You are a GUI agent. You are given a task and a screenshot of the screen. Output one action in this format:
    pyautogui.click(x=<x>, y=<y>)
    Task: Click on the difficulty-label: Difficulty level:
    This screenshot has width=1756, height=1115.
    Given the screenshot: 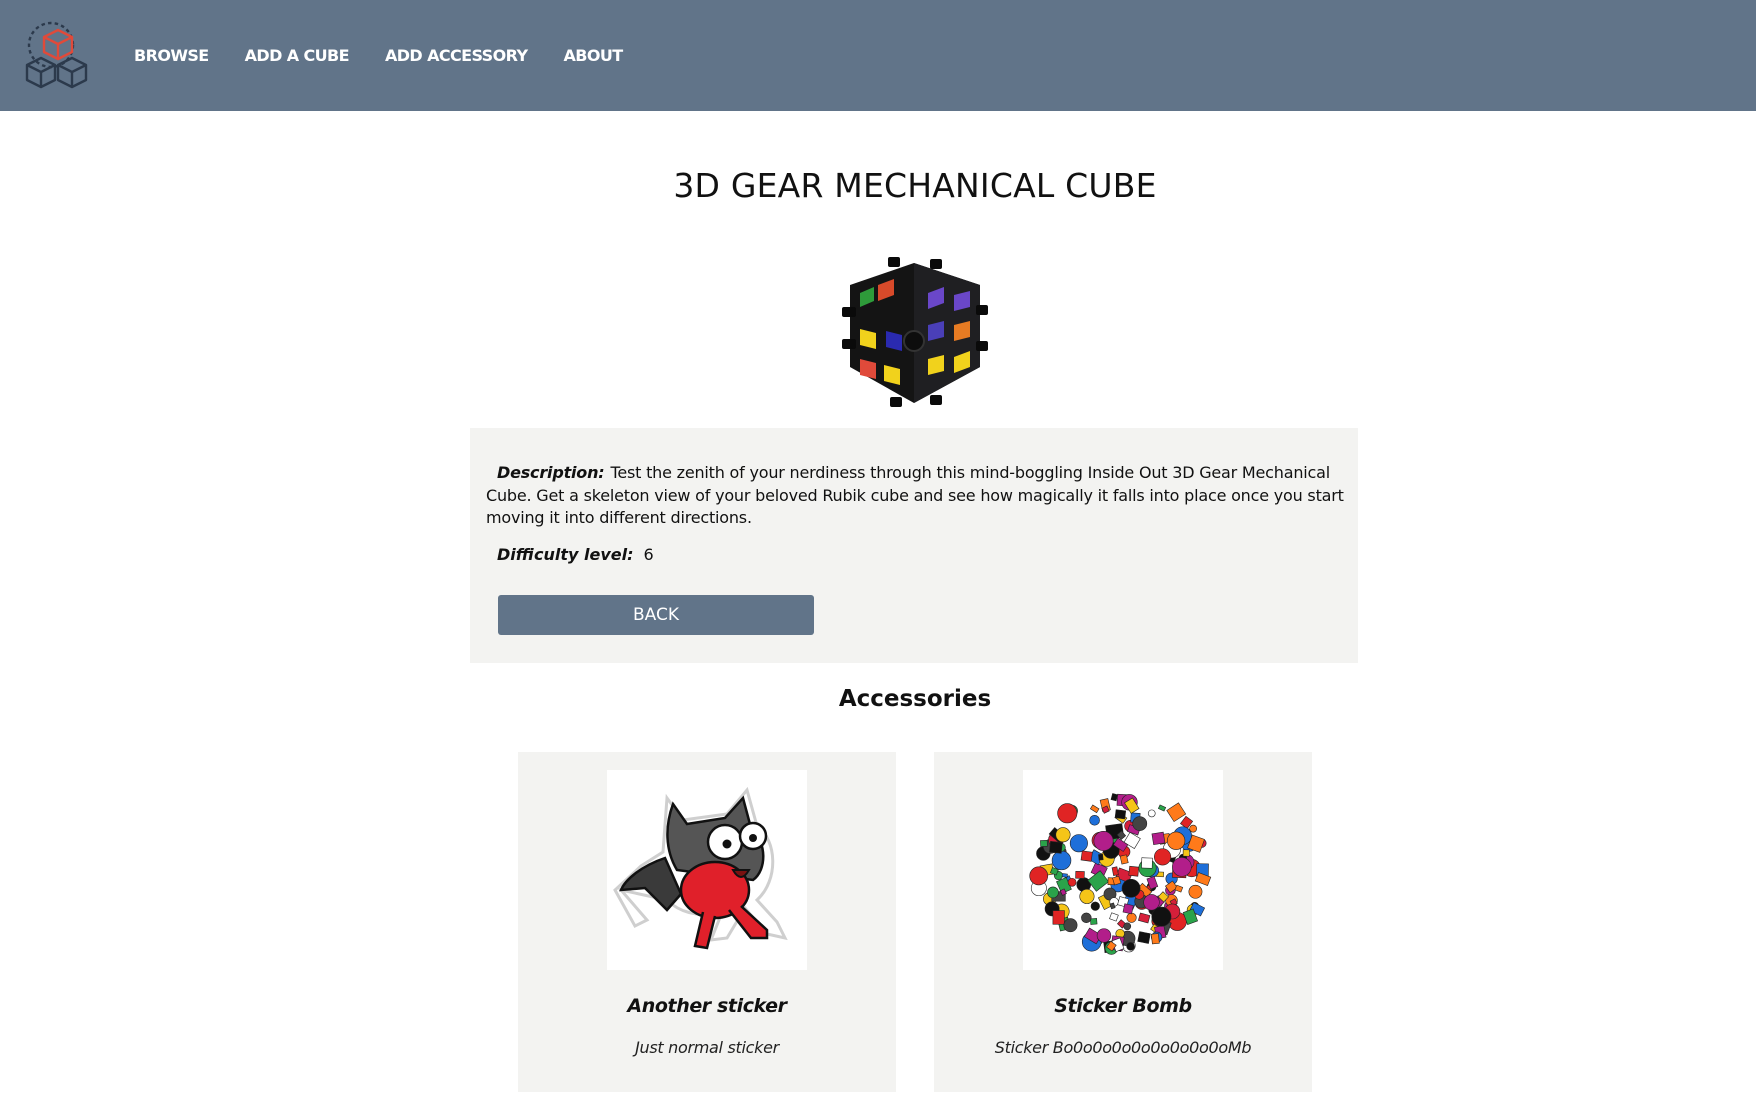 What is the action you would take?
    pyautogui.click(x=565, y=554)
    